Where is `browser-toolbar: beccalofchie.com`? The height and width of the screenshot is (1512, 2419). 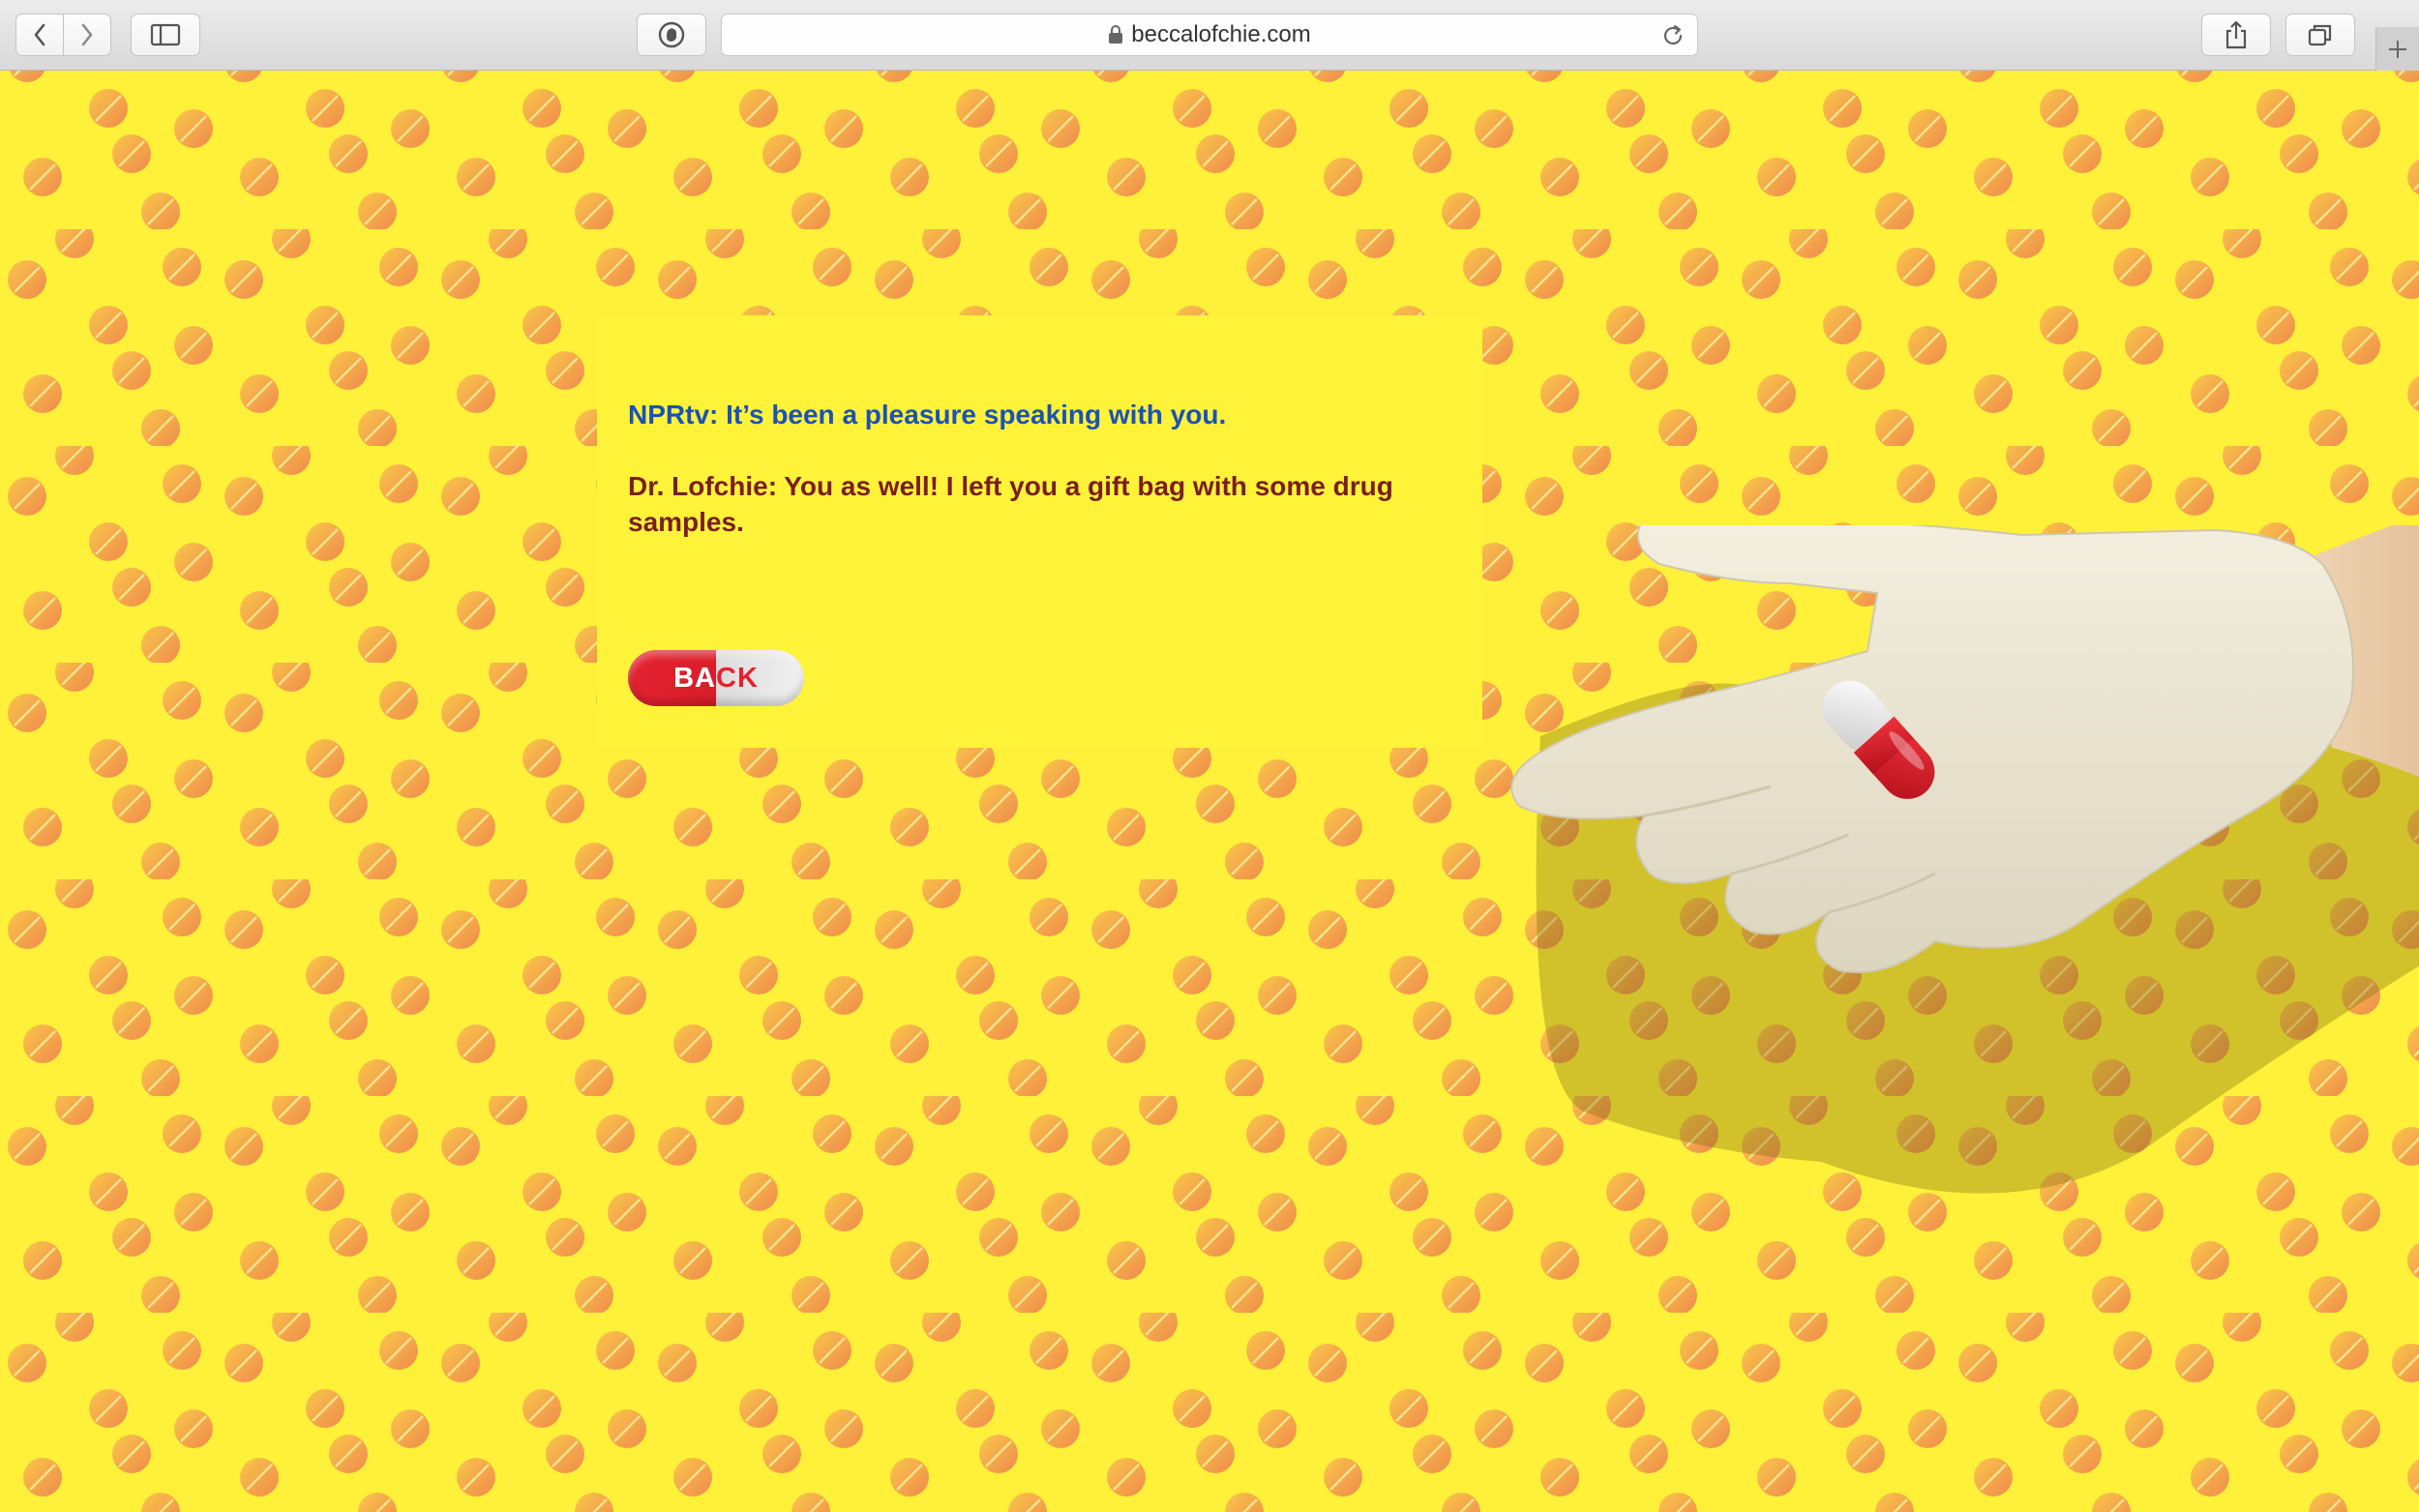 browser-toolbar: beccalofchie.com is located at coordinates (1209, 36).